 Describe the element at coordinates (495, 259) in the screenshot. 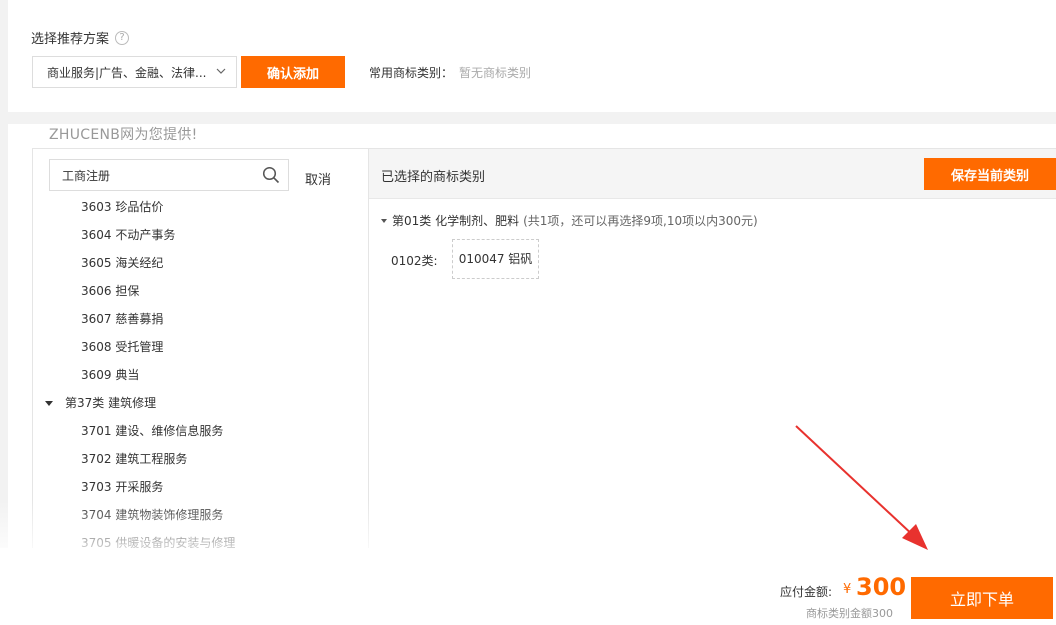

I see `selected-item-chip: 010047 铝矾` at that location.